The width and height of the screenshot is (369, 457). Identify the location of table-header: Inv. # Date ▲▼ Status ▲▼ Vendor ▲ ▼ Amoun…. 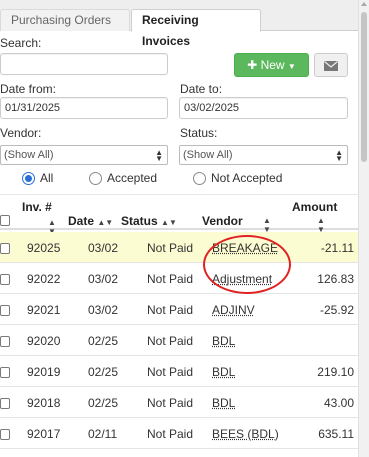
(179, 215).